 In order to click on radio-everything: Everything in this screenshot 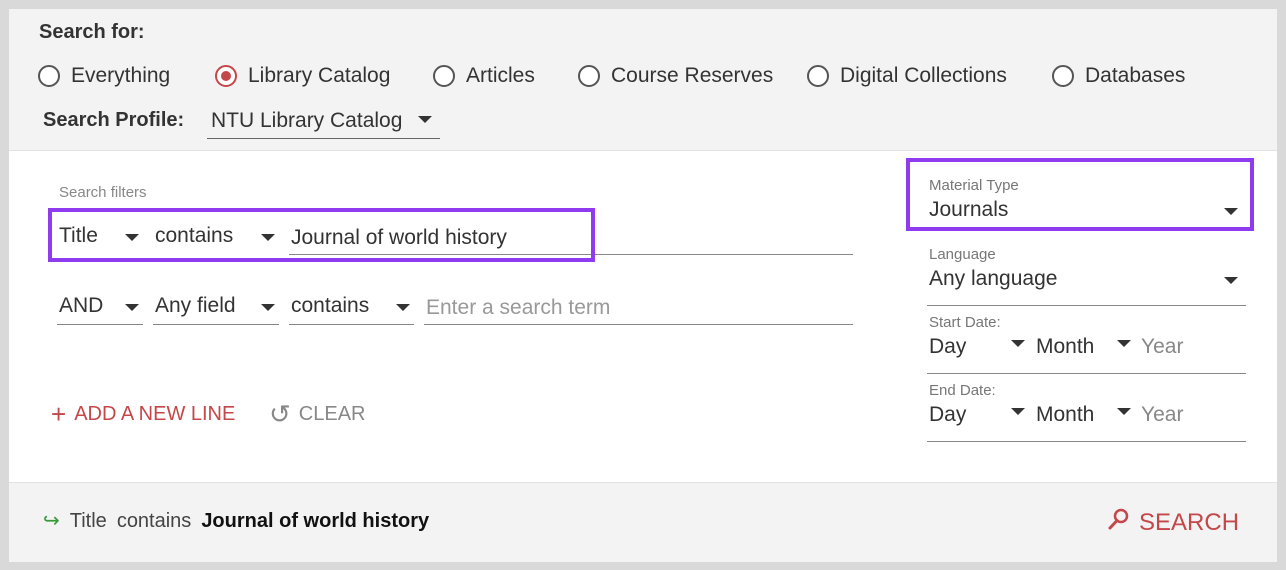, I will do `click(104, 76)`.